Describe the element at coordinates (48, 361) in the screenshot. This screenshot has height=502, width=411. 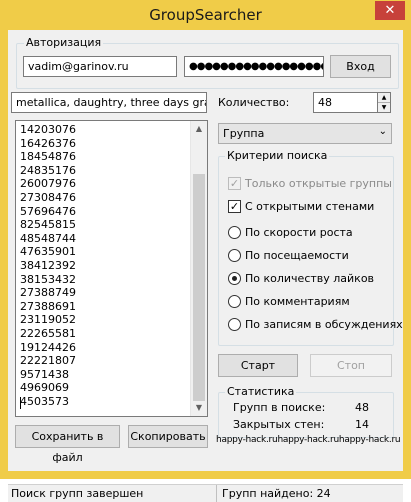
I see `list-item: 22221807` at that location.